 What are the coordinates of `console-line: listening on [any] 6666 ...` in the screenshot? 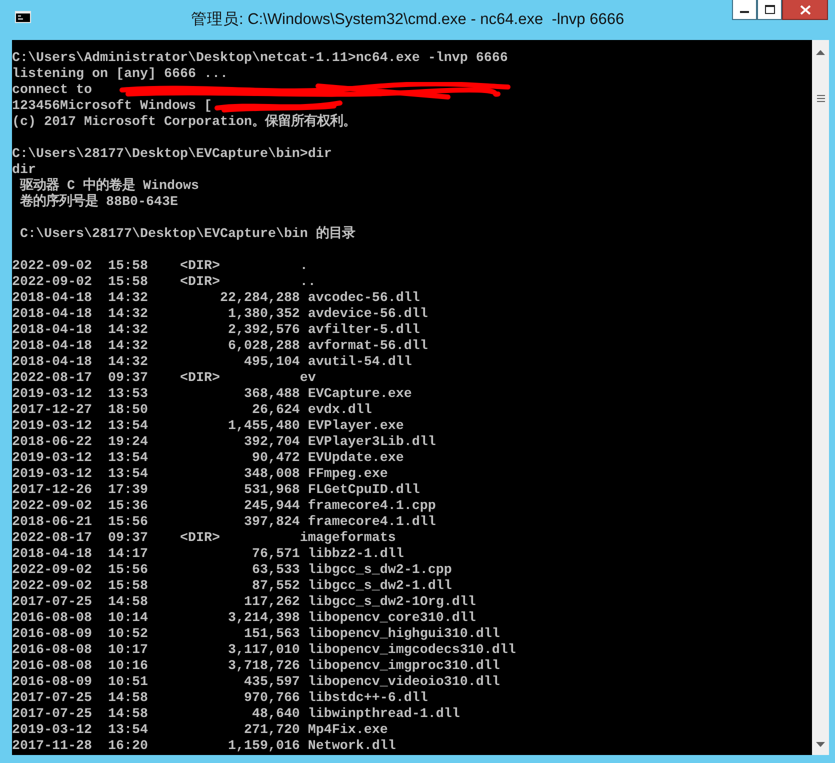 It's located at (120, 75).